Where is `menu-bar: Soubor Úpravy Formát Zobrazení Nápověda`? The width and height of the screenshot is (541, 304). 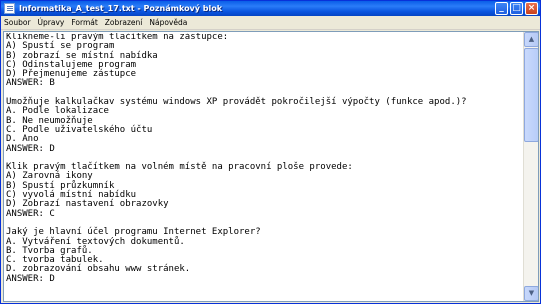 menu-bar: Soubor Úpravy Formát Zobrazení Nápověda is located at coordinates (270, 23).